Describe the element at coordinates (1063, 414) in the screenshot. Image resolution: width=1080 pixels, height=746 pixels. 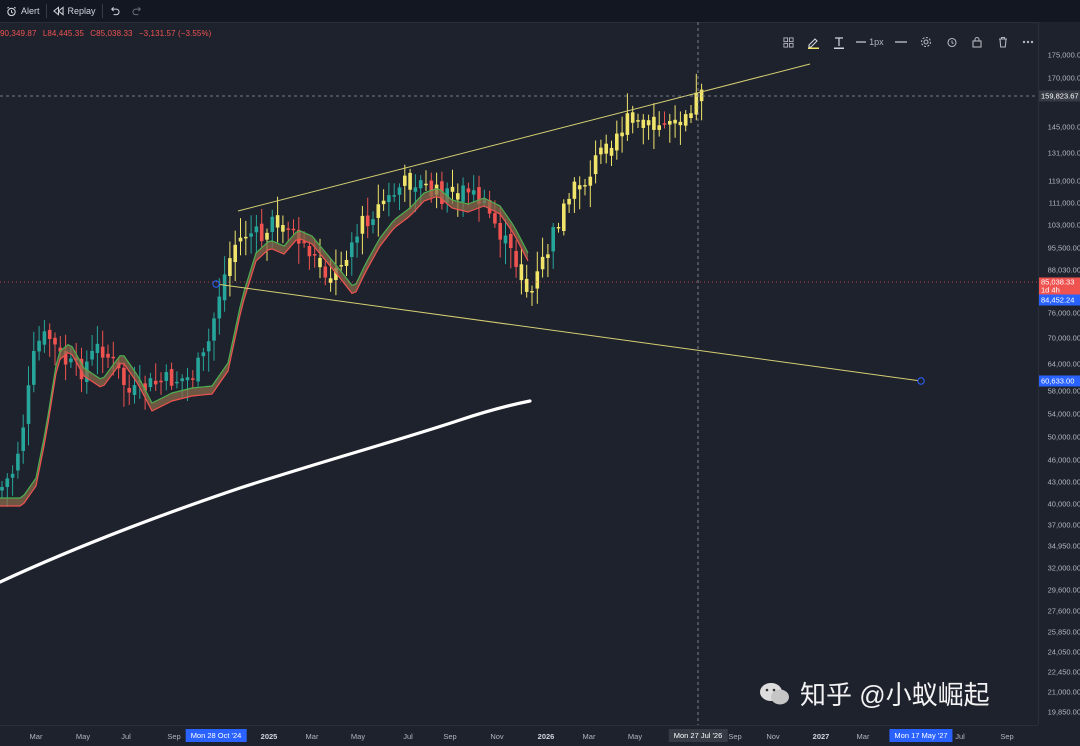
I see `price-tick-label: 54,000.00` at that location.